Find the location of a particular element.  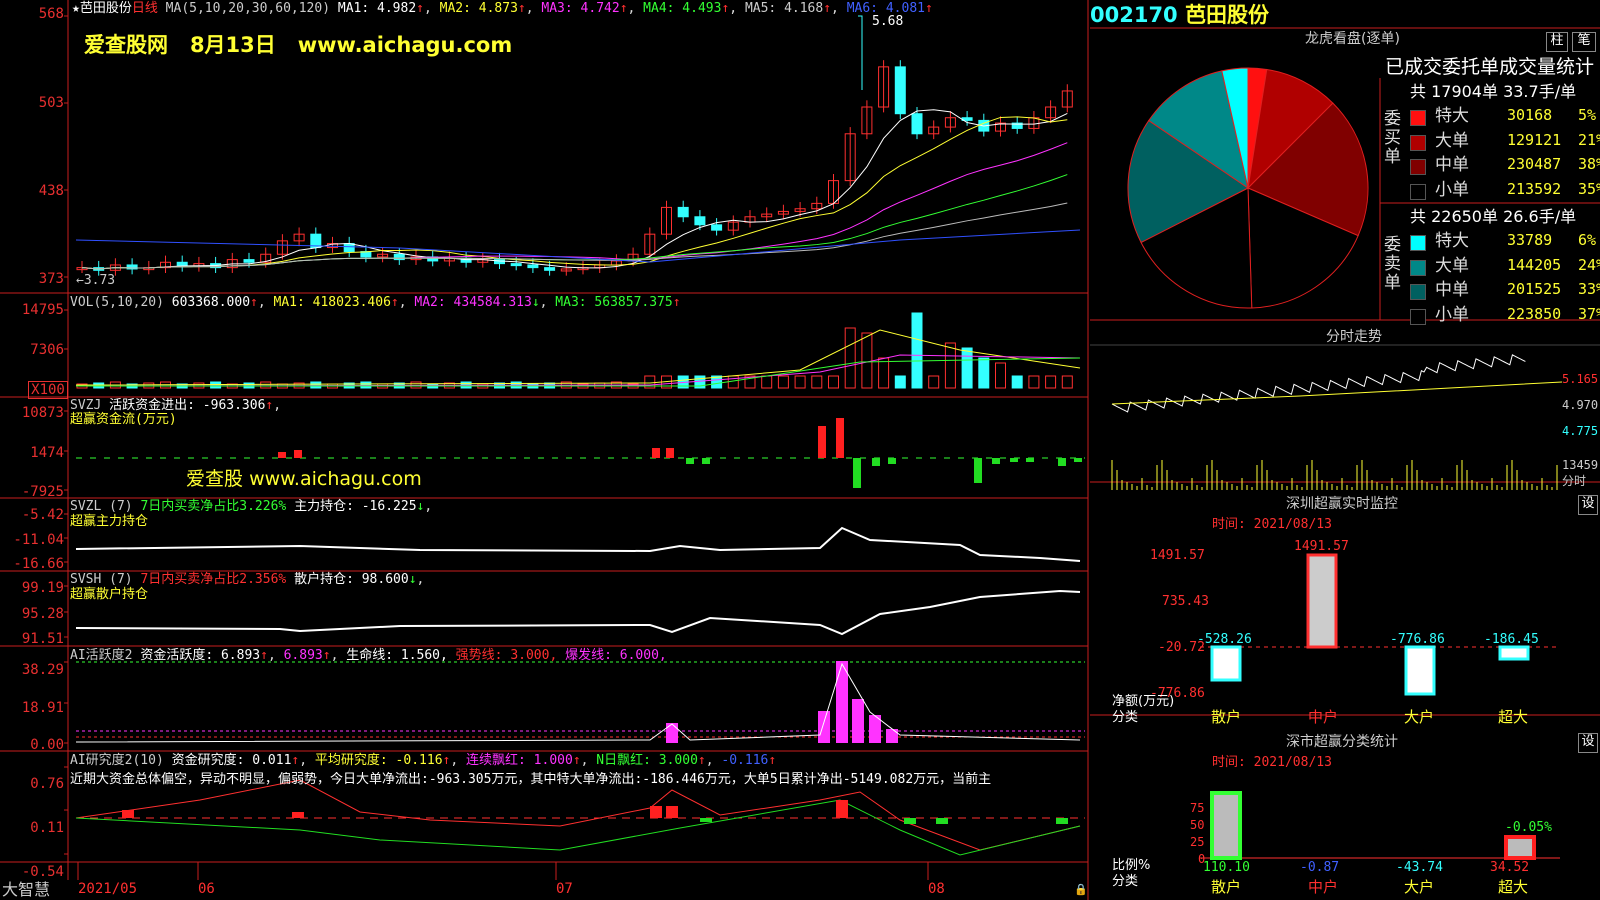

dragon-tick-button: 笔 is located at coordinates (1584, 42).